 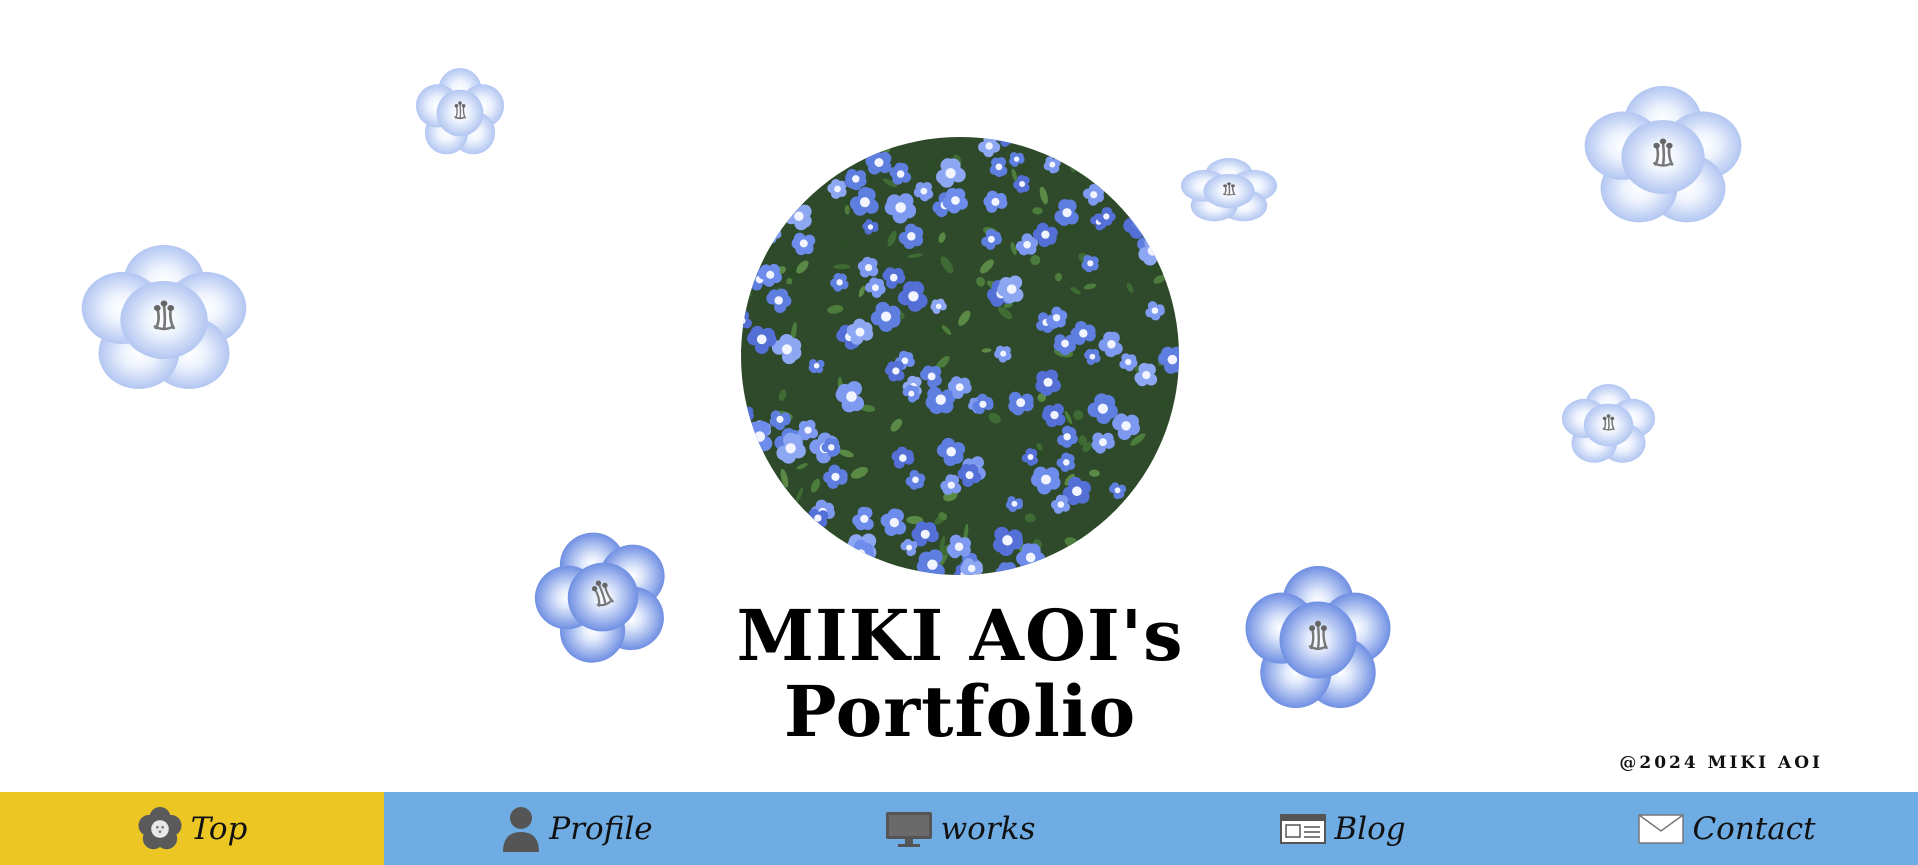 I want to click on flower-icon, so click(x=160, y=828).